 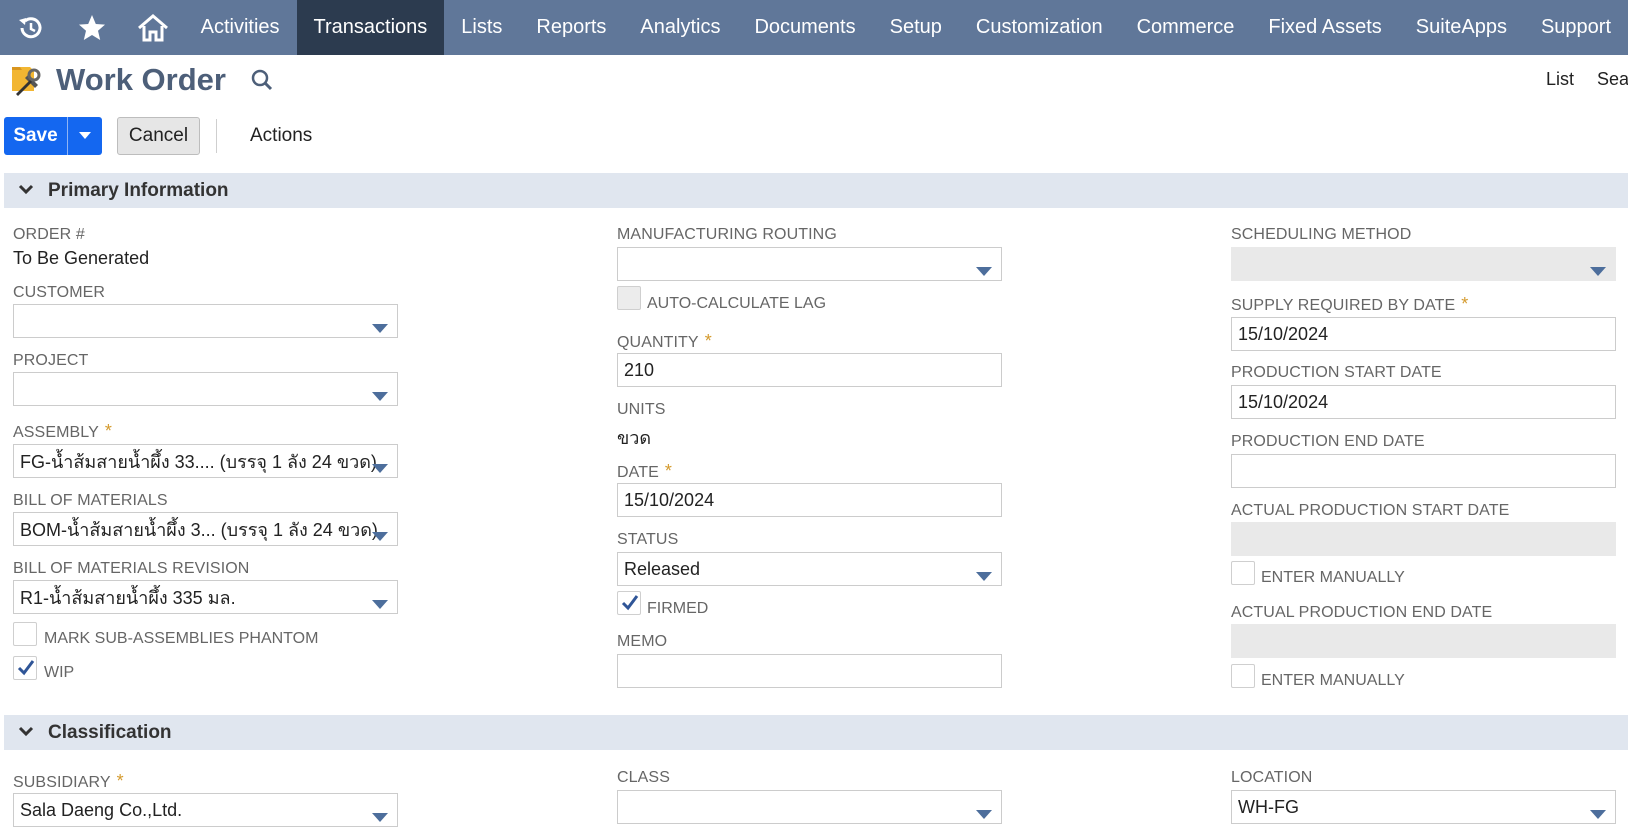 What do you see at coordinates (634, 438) in the screenshot?
I see `units-value: ขวด` at bounding box center [634, 438].